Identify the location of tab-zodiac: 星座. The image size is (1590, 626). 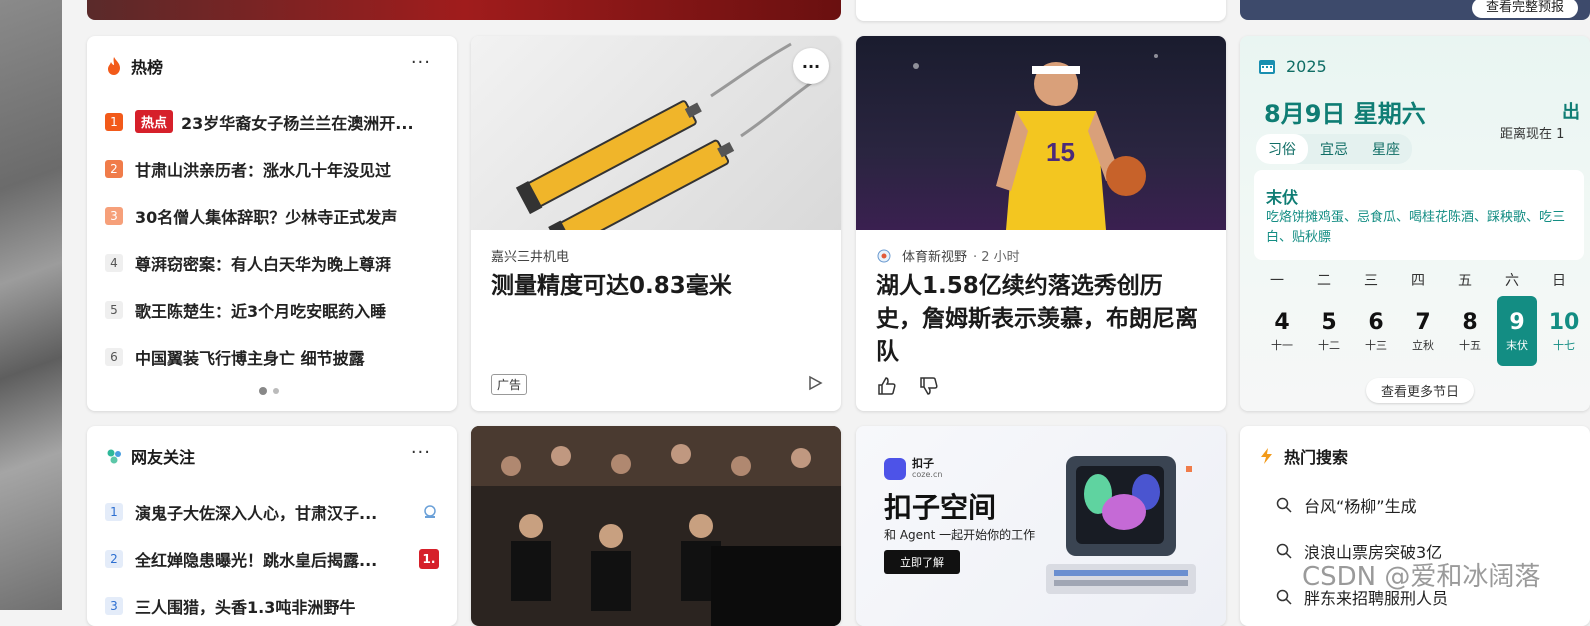
(1386, 149).